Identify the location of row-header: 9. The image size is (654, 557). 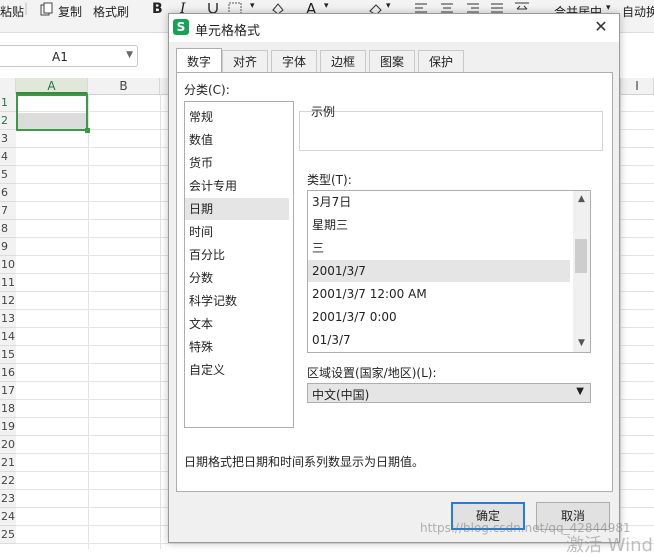
(8, 247).